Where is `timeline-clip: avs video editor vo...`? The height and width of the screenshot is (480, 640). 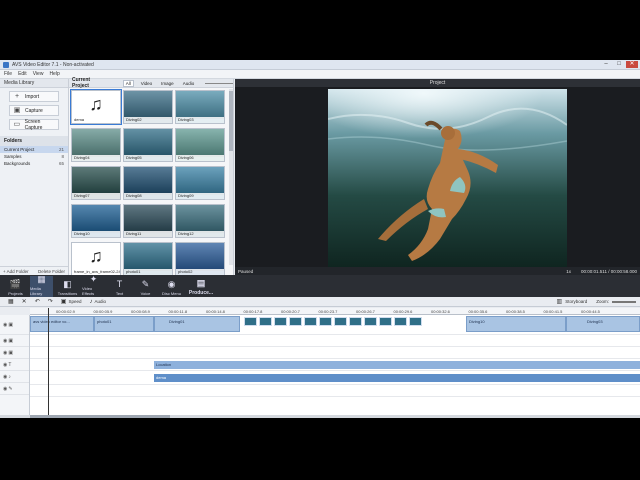 timeline-clip: avs video editor vo... is located at coordinates (62, 324).